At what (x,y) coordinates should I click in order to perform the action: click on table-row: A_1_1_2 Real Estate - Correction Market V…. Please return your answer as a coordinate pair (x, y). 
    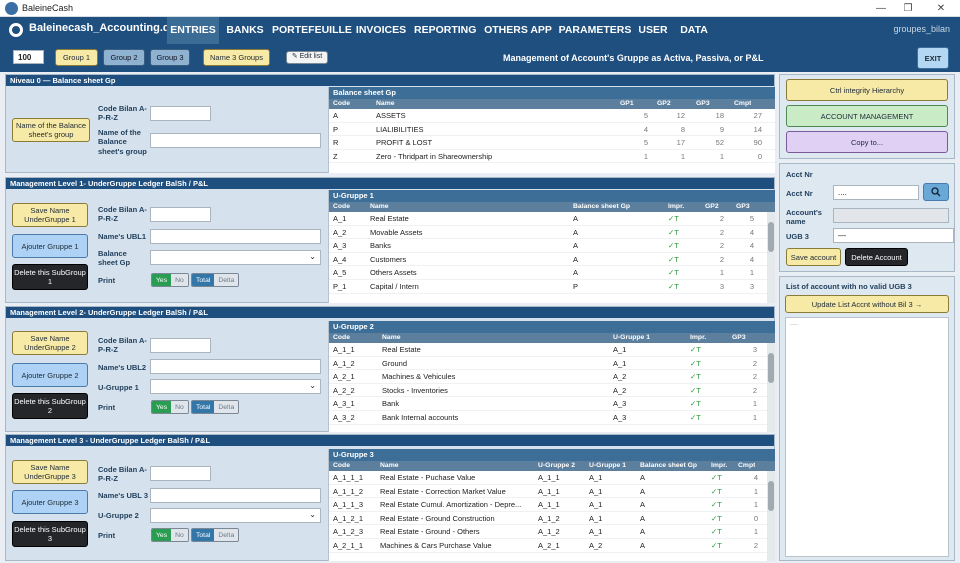
    Looking at the image, I should click on (552, 492).